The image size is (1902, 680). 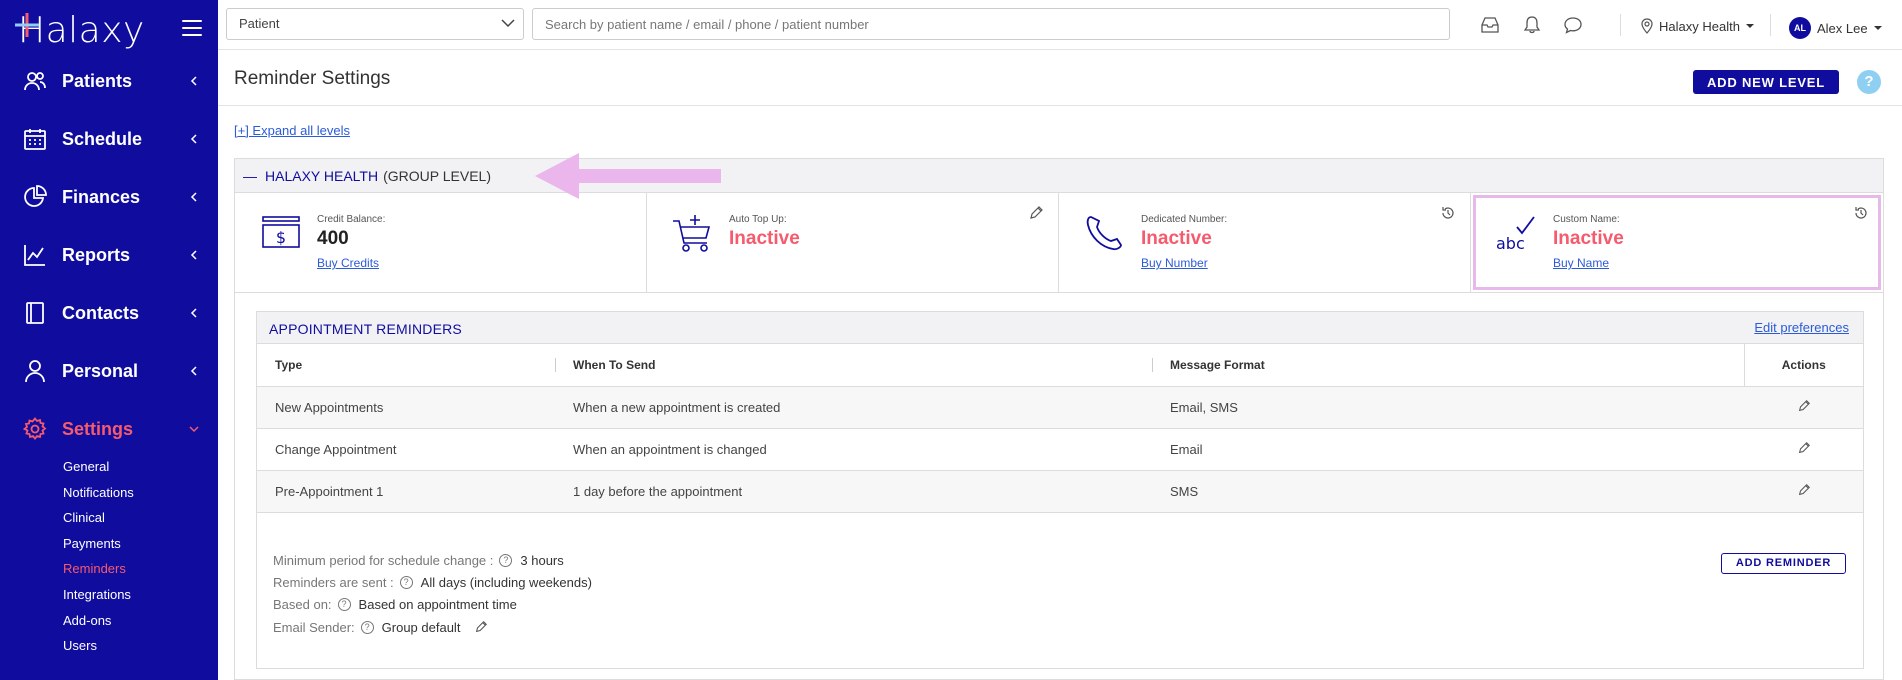 I want to click on buy-credits-link: Buy Credits, so click(x=348, y=263).